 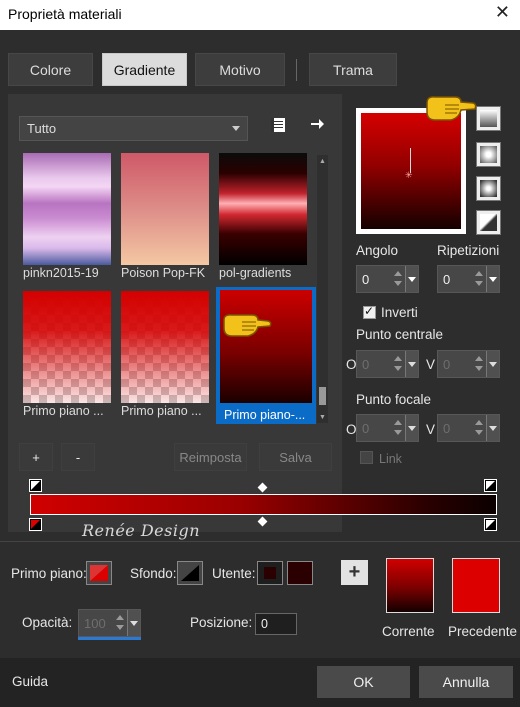 What do you see at coordinates (153, 573) in the screenshot?
I see `background-label: Sfondo:` at bounding box center [153, 573].